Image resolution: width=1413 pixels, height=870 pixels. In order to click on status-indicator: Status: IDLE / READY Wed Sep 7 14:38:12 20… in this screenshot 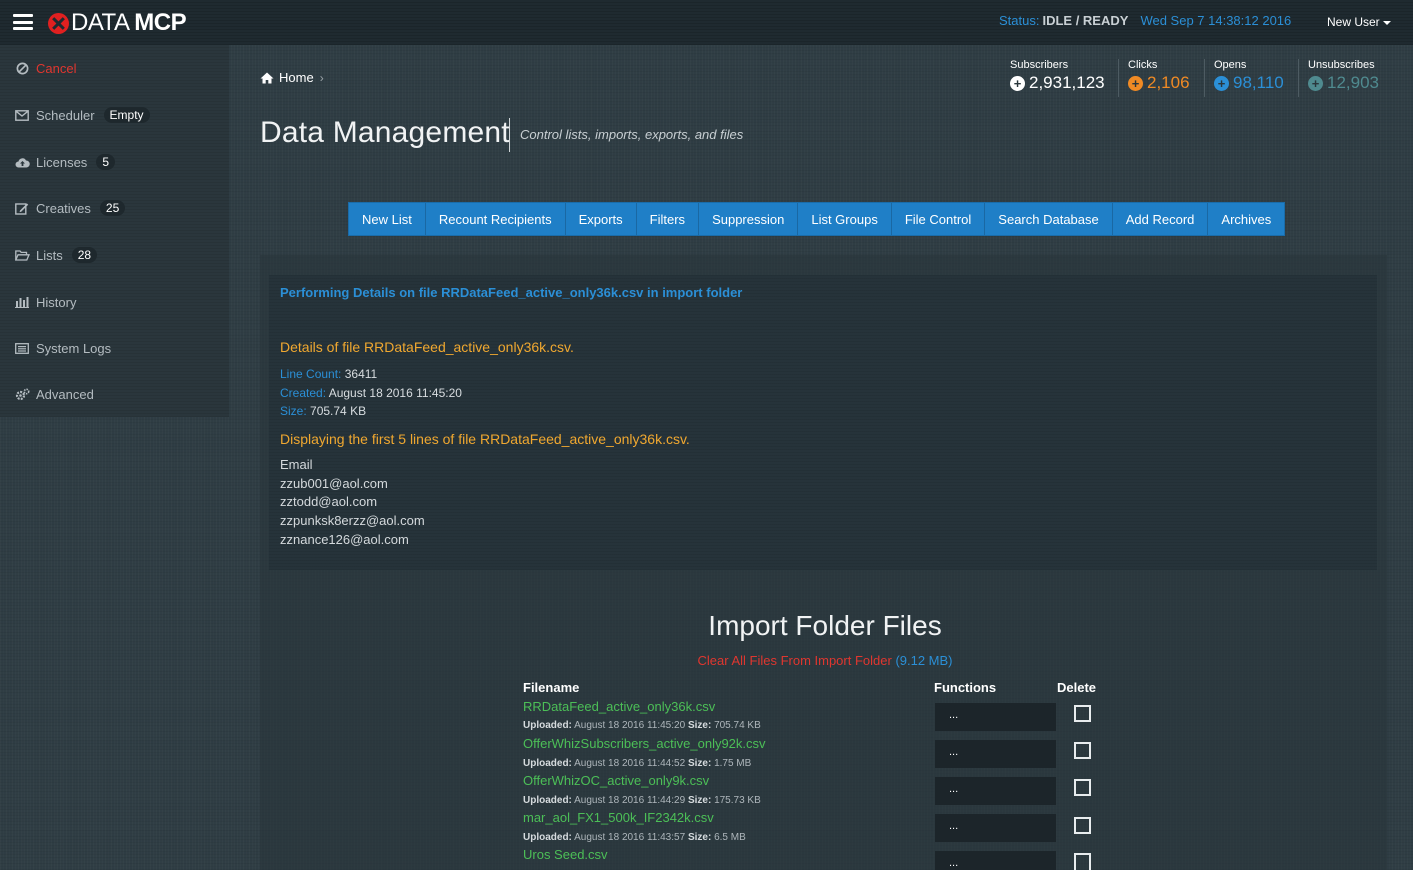, I will do `click(1145, 20)`.